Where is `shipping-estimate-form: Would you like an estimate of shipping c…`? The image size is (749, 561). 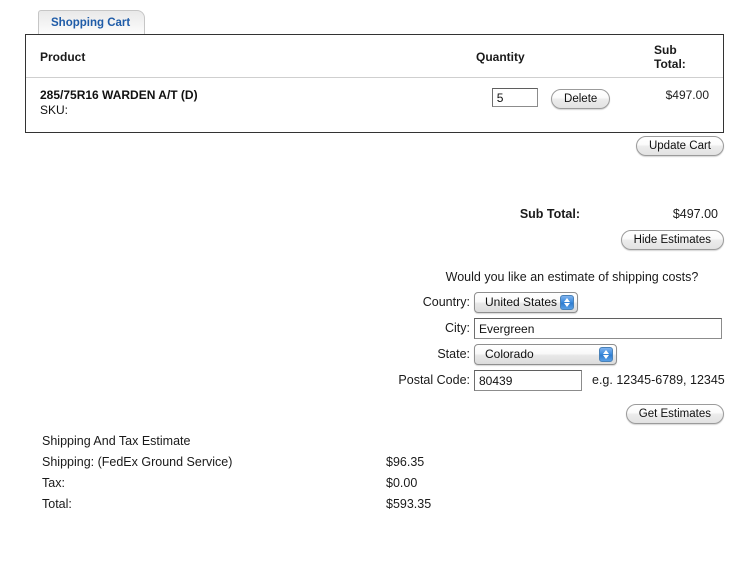
shipping-estimate-form: Would you like an estimate of shipping c… is located at coordinates (542, 333).